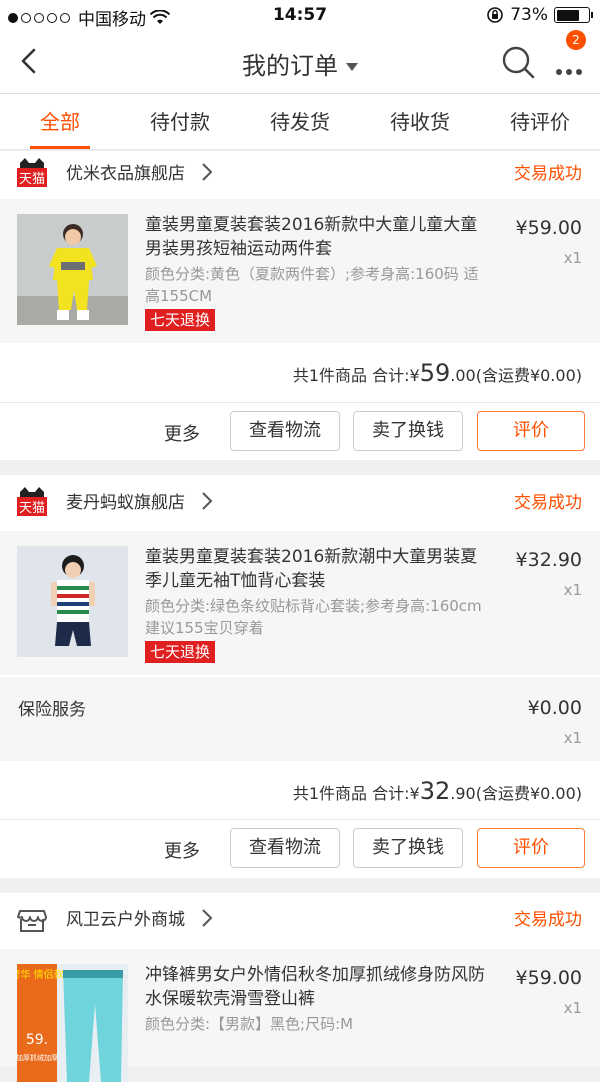  What do you see at coordinates (290, 66) in the screenshot?
I see `page-title-label: 我的订单` at bounding box center [290, 66].